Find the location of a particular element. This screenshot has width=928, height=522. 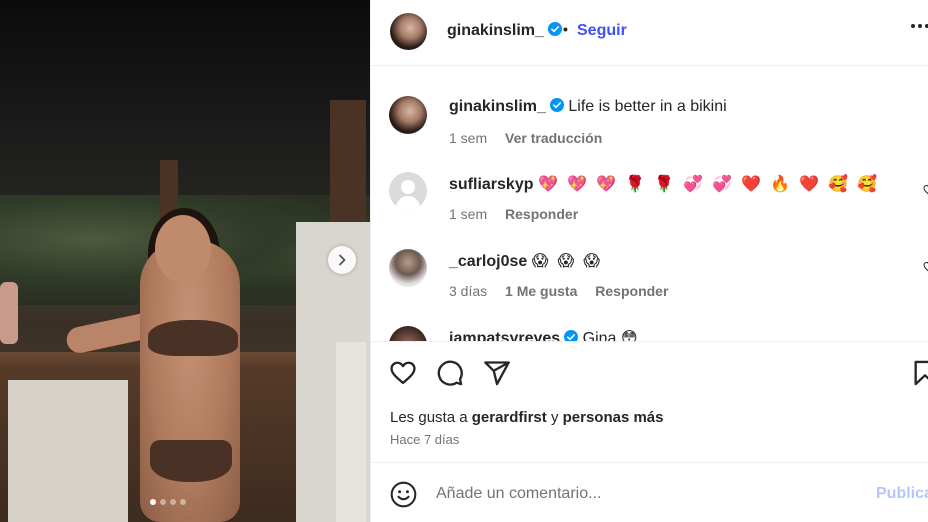

caption-username: ginakinslim_ is located at coordinates (497, 106).